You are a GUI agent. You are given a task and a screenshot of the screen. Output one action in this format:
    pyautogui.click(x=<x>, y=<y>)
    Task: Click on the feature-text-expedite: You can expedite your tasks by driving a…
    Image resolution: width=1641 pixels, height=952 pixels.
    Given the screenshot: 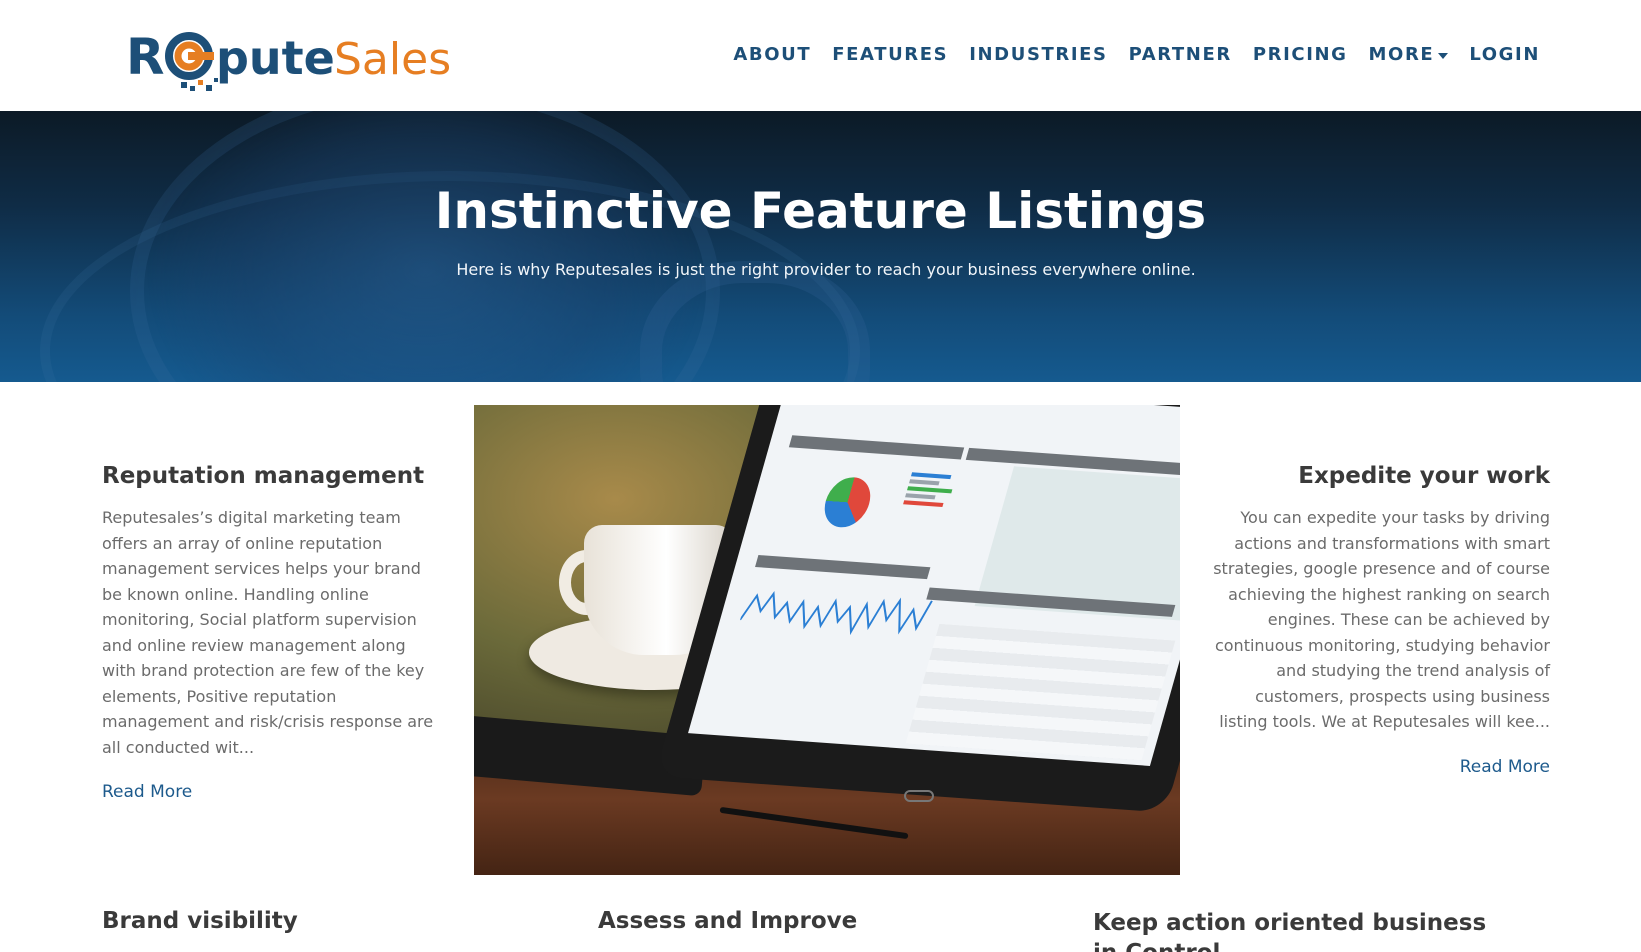 What is the action you would take?
    pyautogui.click(x=1381, y=619)
    